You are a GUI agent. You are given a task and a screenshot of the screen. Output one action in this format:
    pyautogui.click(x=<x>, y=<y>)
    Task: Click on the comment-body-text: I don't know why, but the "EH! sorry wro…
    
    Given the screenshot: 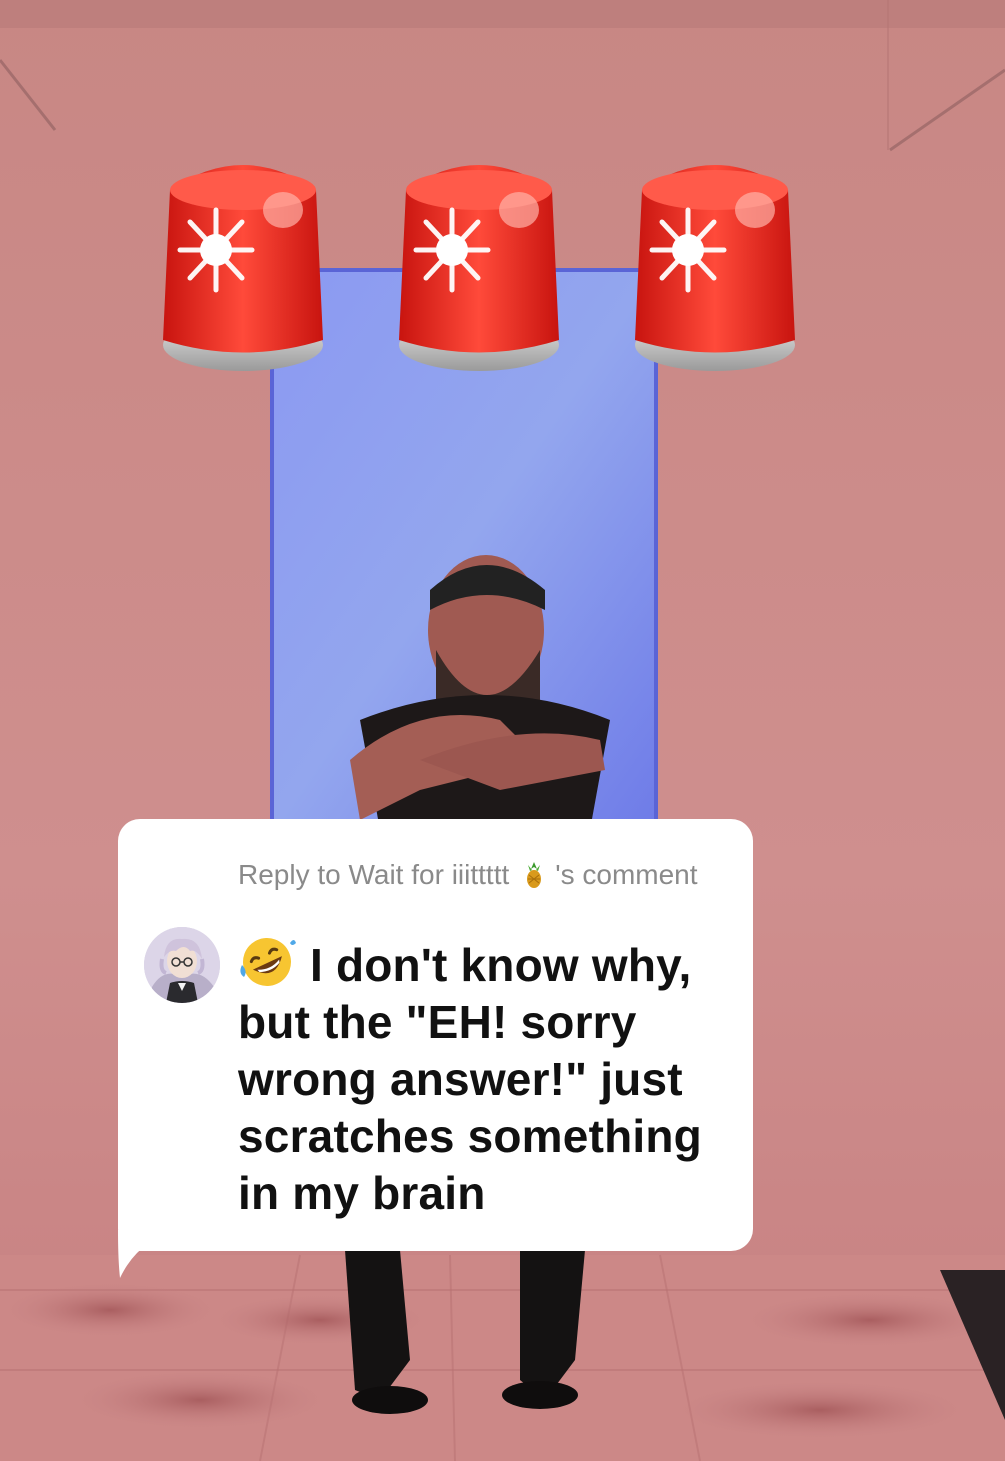 What is the action you would take?
    pyautogui.click(x=470, y=1079)
    